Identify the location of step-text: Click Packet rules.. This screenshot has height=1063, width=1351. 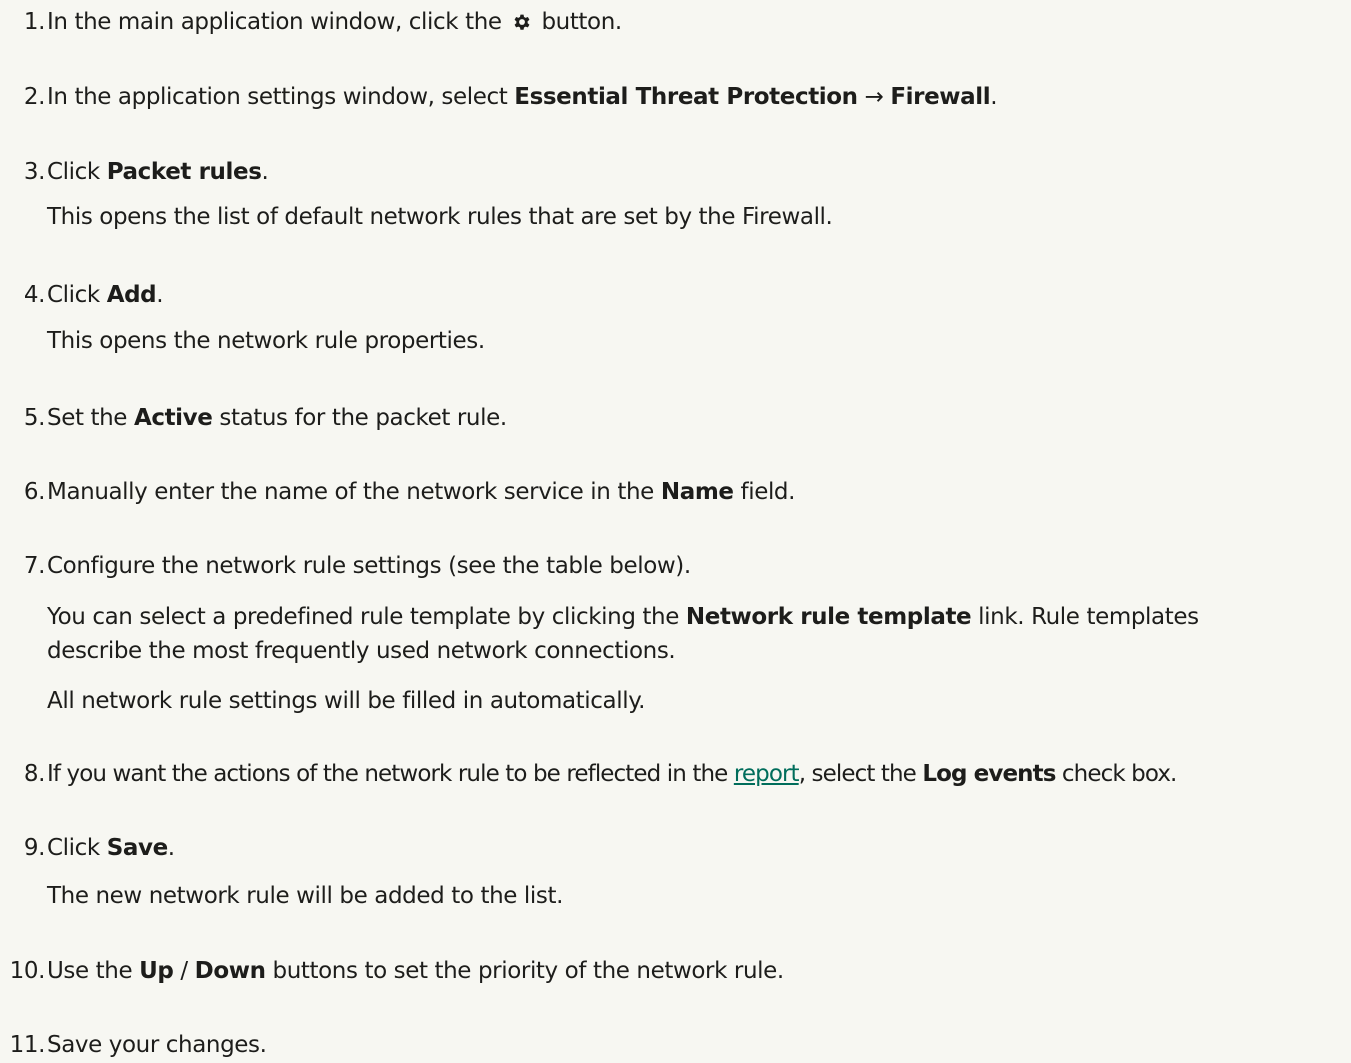
(158, 172).